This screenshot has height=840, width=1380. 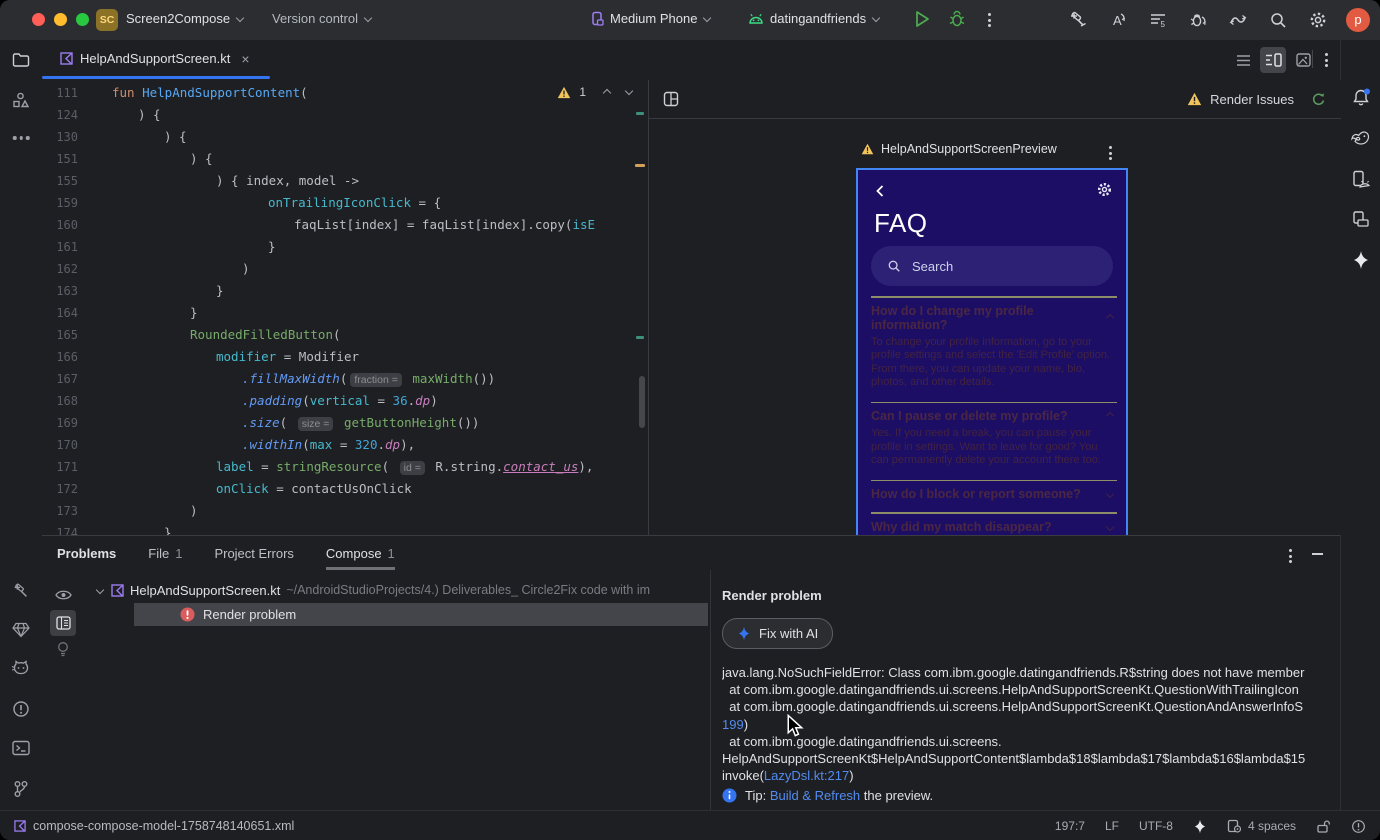 I want to click on debug-button, so click(x=957, y=19).